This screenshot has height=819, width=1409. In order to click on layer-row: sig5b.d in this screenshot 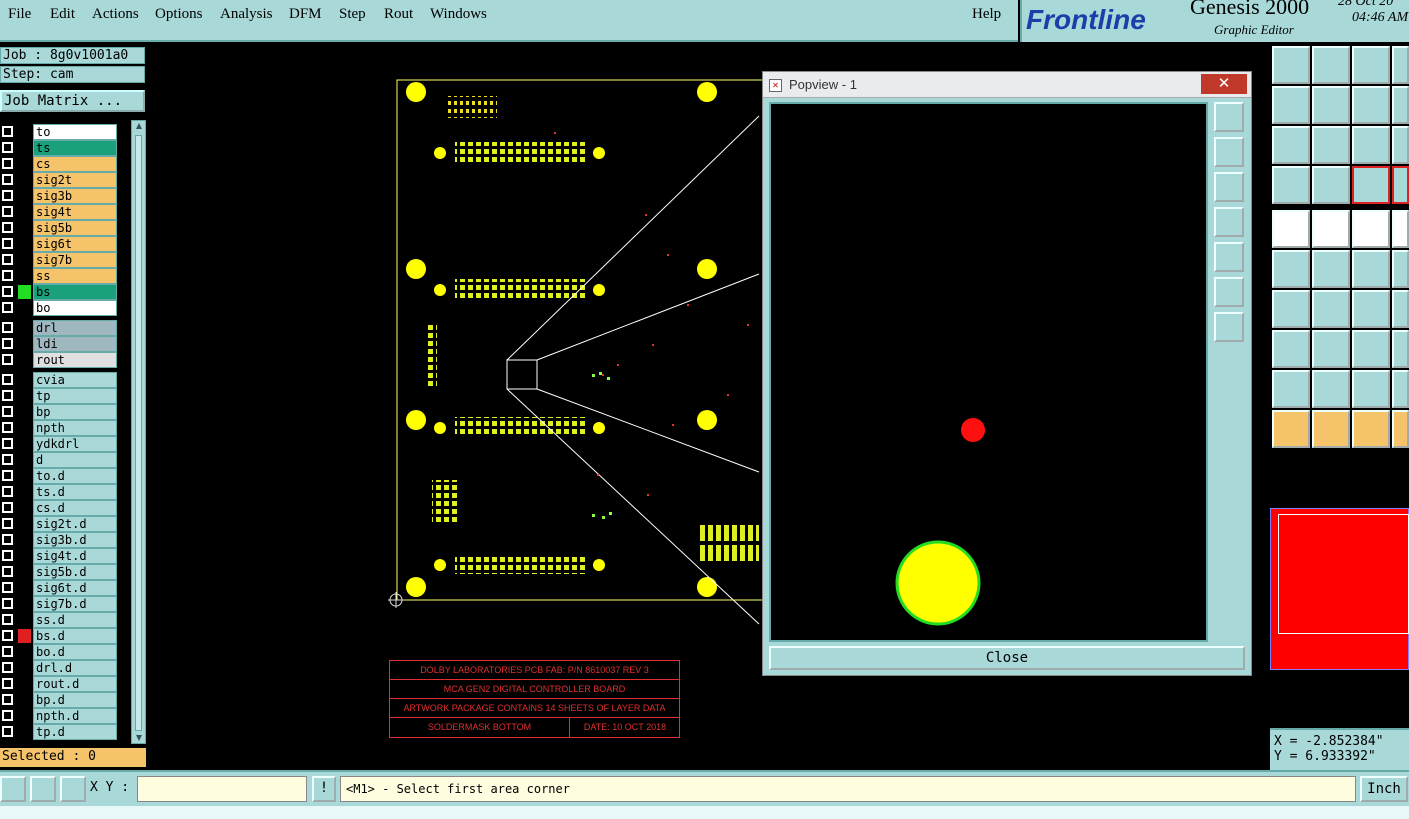, I will do `click(59, 572)`.